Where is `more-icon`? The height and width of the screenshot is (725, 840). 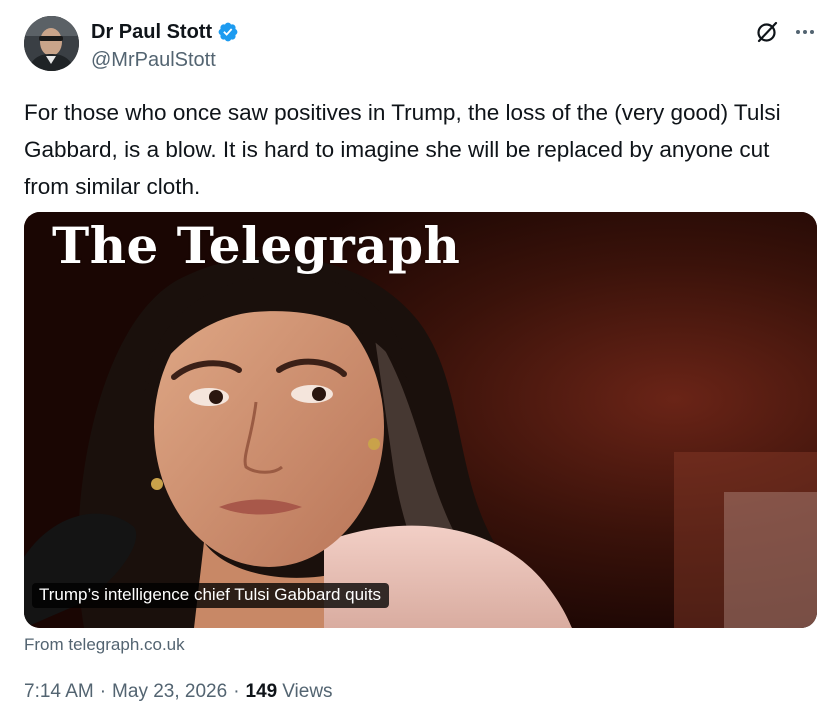 more-icon is located at coordinates (805, 32).